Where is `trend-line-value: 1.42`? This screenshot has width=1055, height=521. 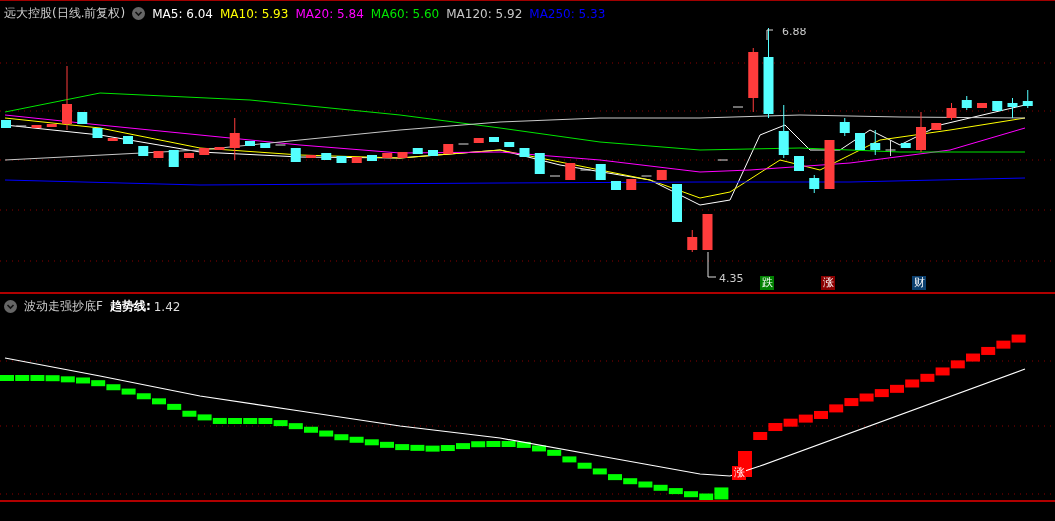
trend-line-value: 1.42 is located at coordinates (167, 306).